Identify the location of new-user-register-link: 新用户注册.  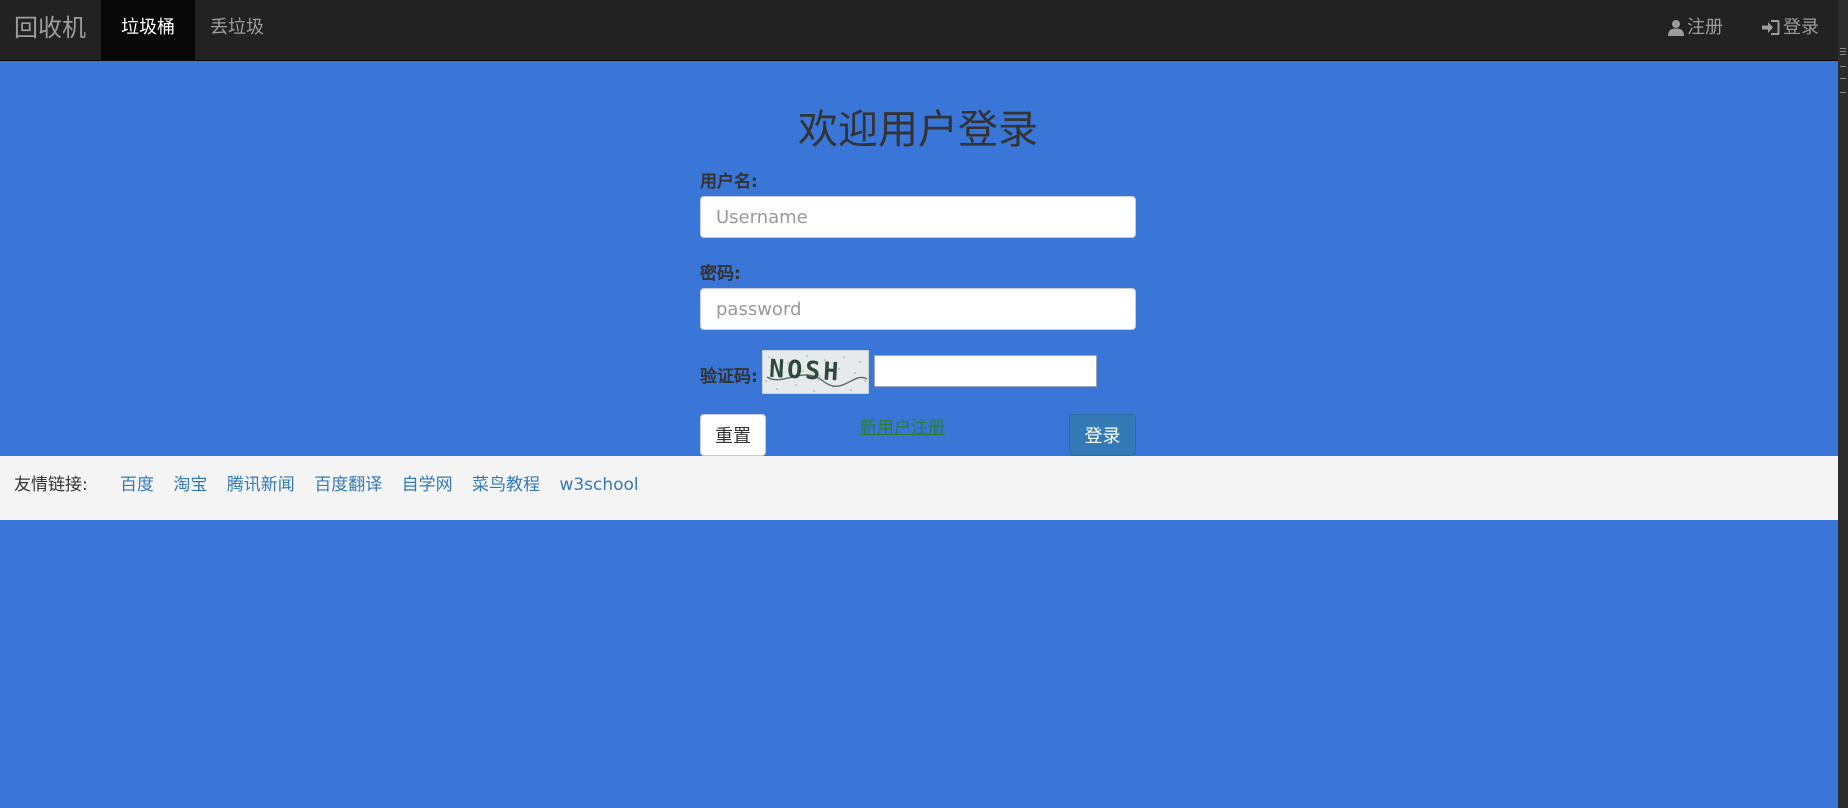
(902, 425).